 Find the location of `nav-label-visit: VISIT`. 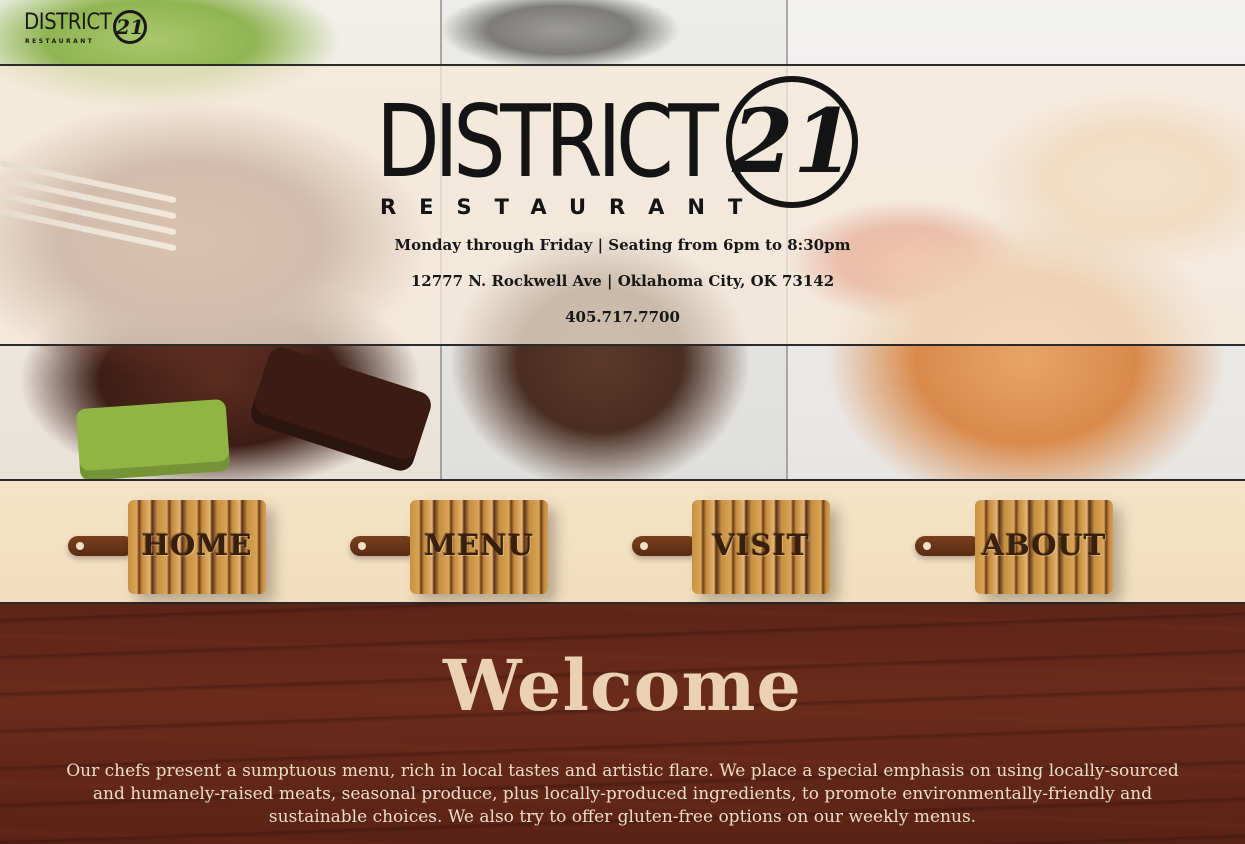

nav-label-visit: VISIT is located at coordinates (761, 545).